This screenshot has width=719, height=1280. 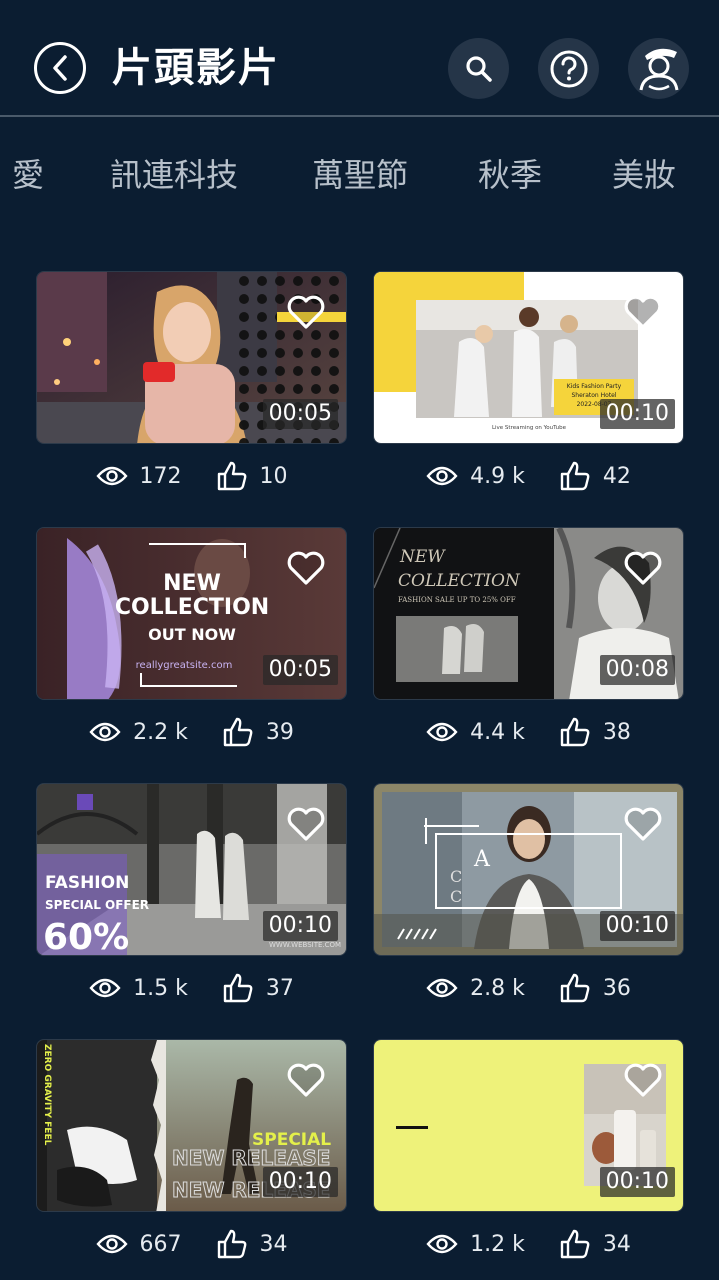 What do you see at coordinates (510, 175) in the screenshot?
I see `tab-autumn: 秋季` at bounding box center [510, 175].